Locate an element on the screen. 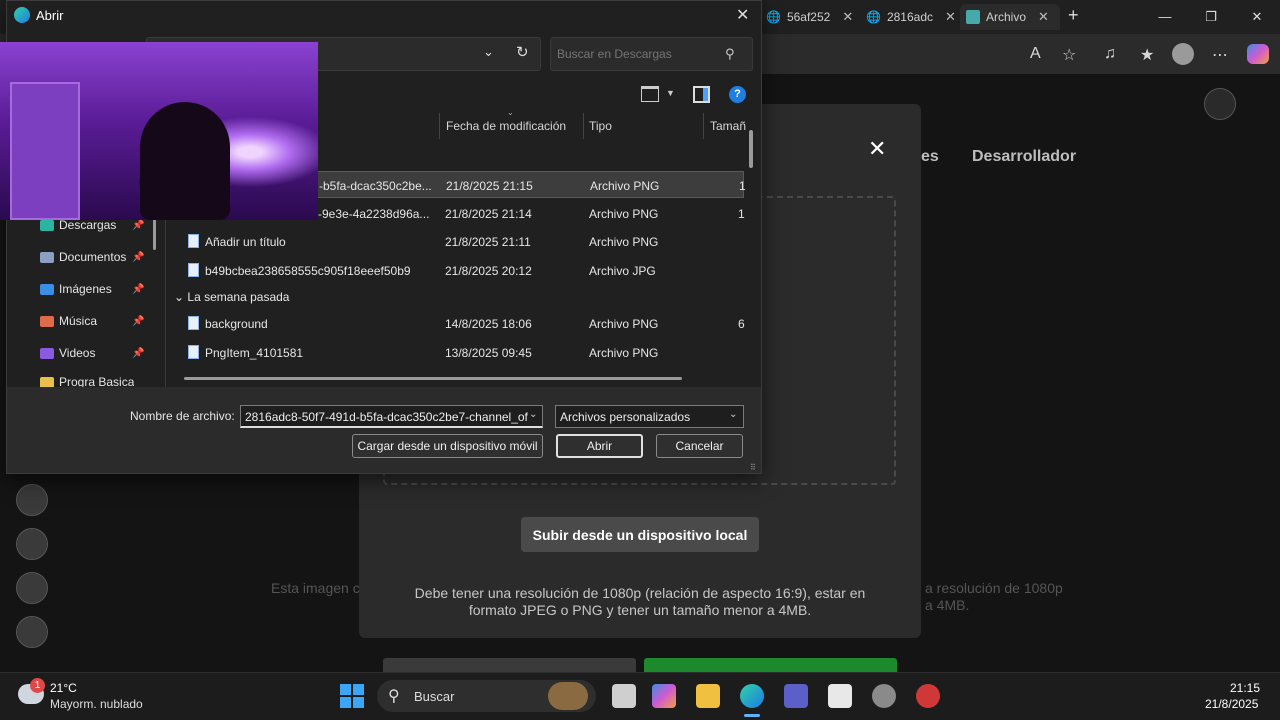 The width and height of the screenshot is (1280, 720). filetype-select: Archivos personalizados is located at coordinates (649, 416).